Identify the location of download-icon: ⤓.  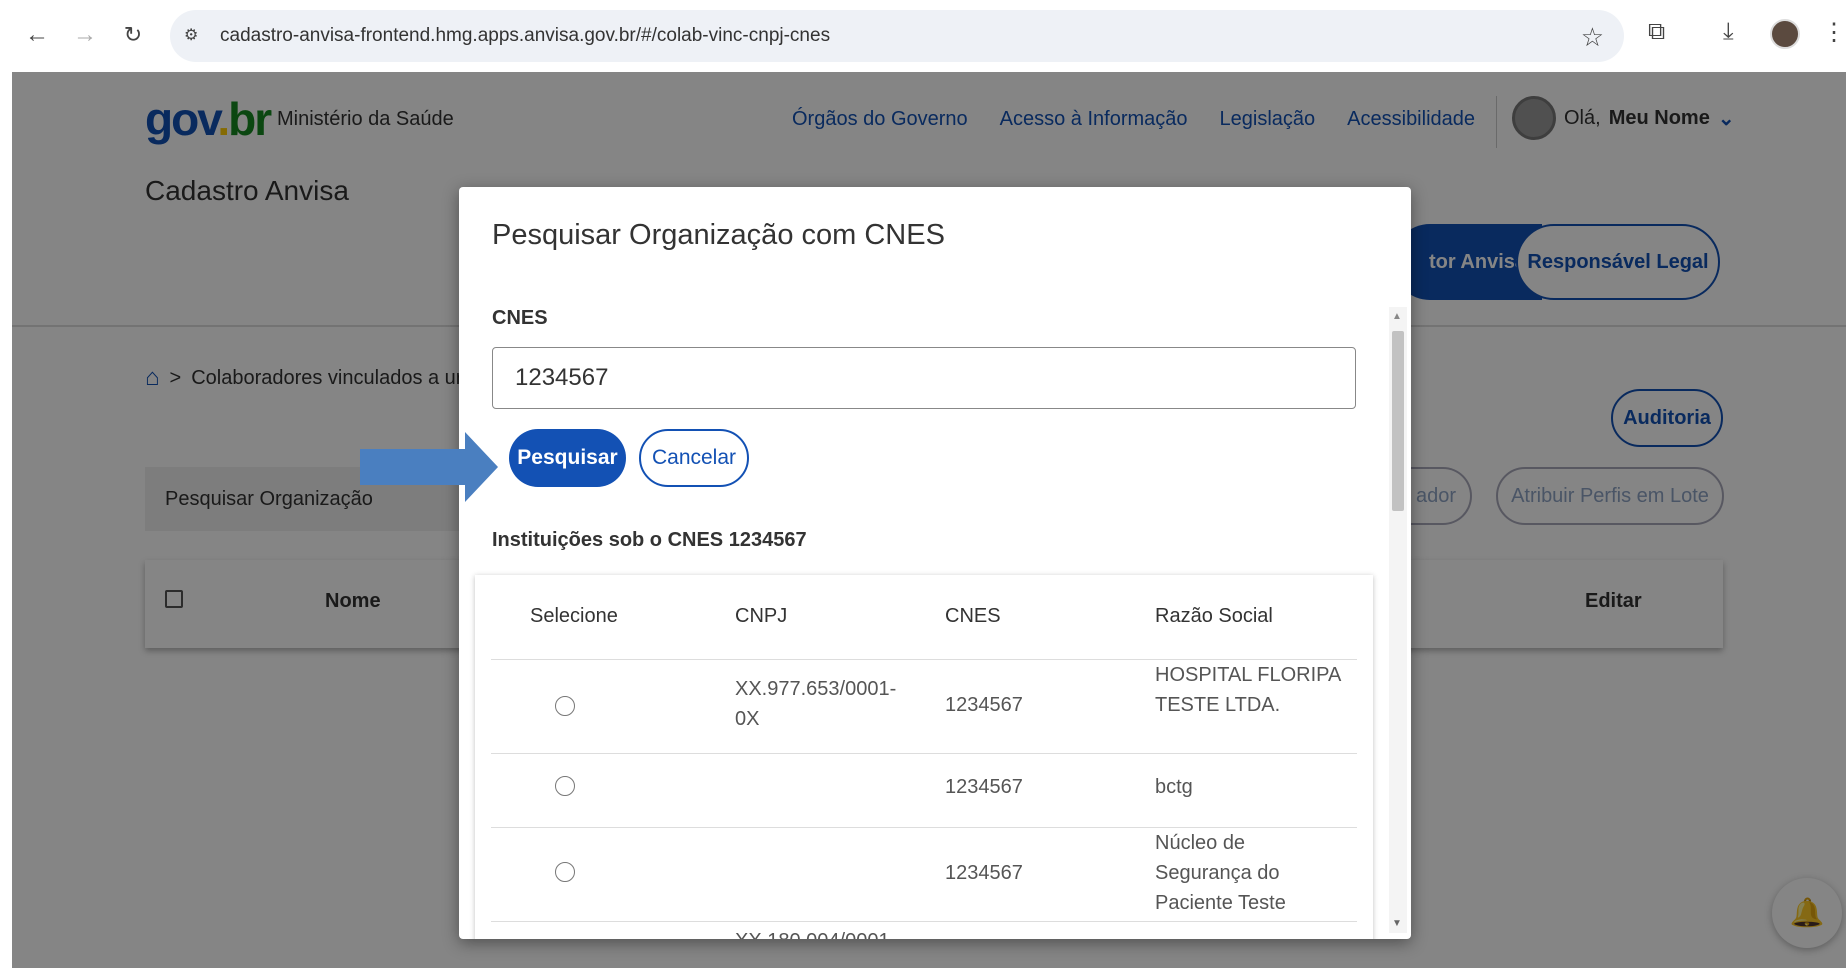
(1728, 32).